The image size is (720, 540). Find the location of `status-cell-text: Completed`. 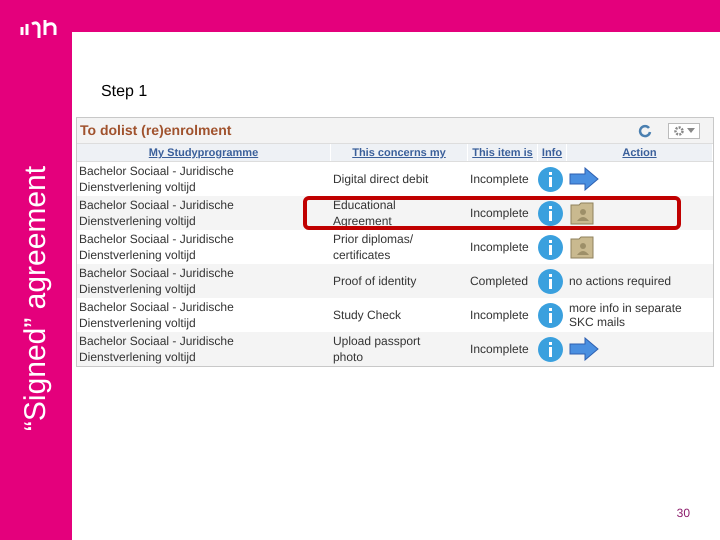

status-cell-text: Completed is located at coordinates (499, 281).